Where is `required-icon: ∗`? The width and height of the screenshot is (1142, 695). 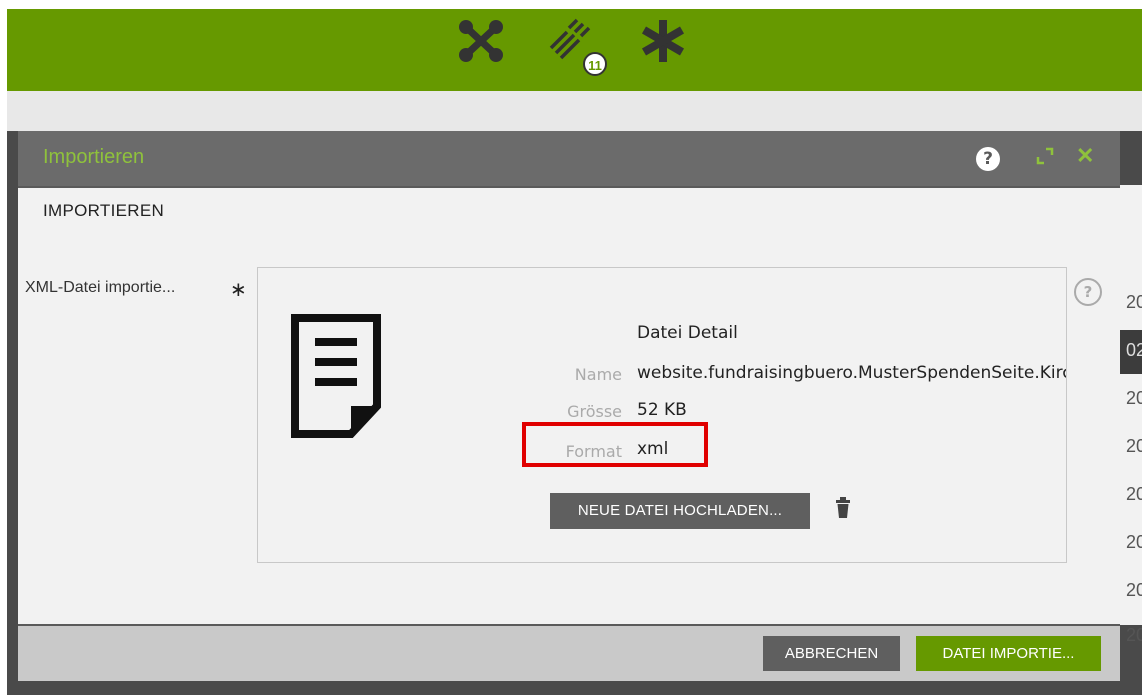 required-icon: ∗ is located at coordinates (238, 289).